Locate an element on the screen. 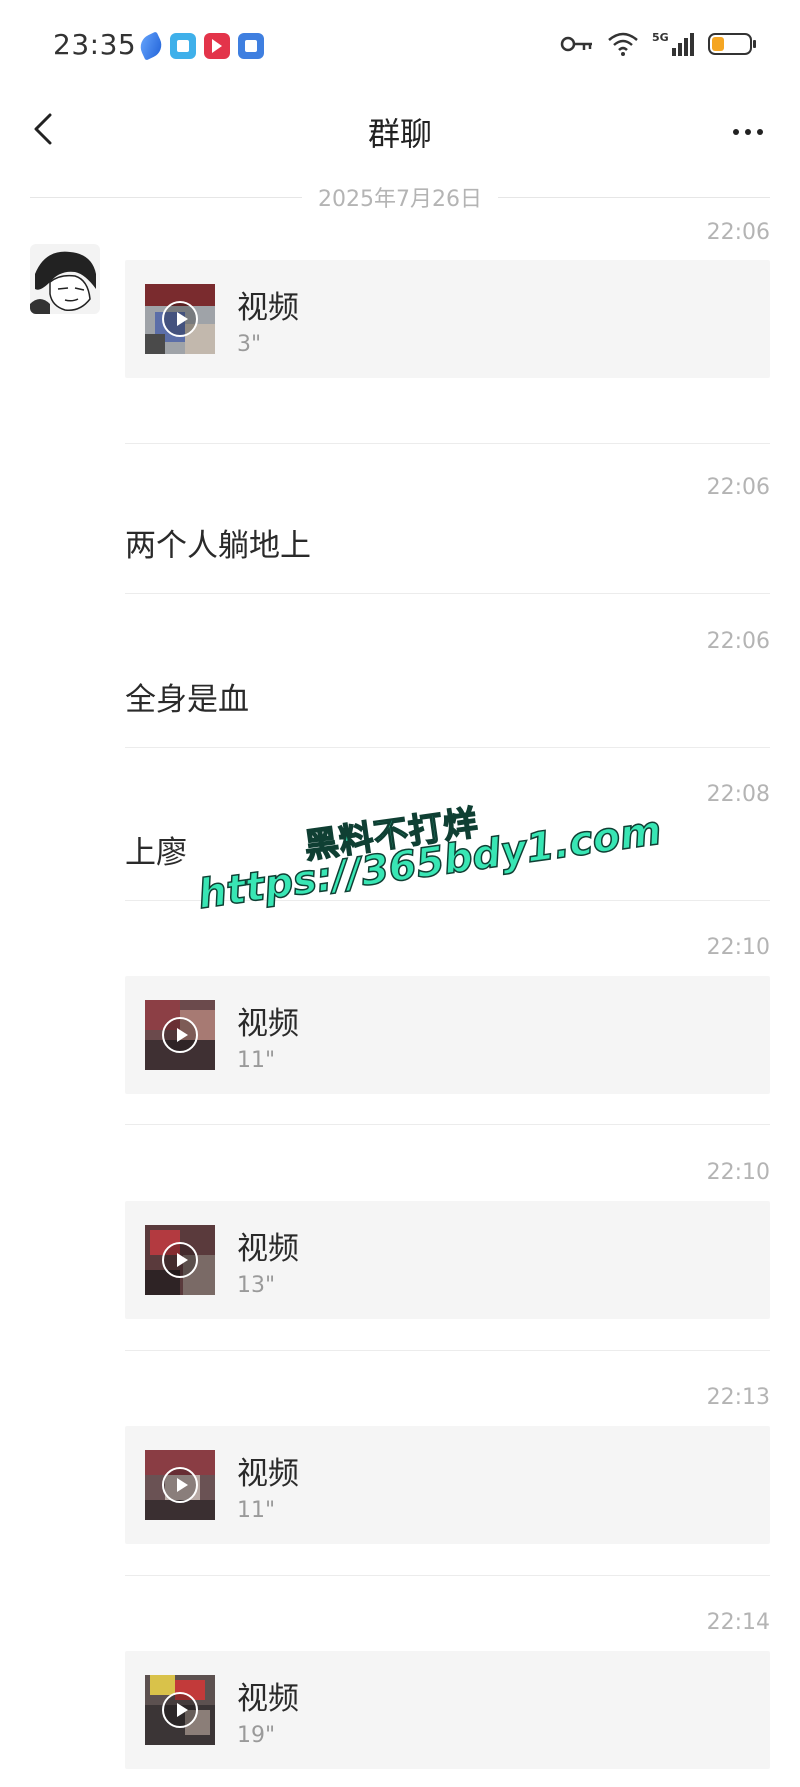 This screenshot has height=1787, width=800. video-message: 视频 3" is located at coordinates (447, 319).